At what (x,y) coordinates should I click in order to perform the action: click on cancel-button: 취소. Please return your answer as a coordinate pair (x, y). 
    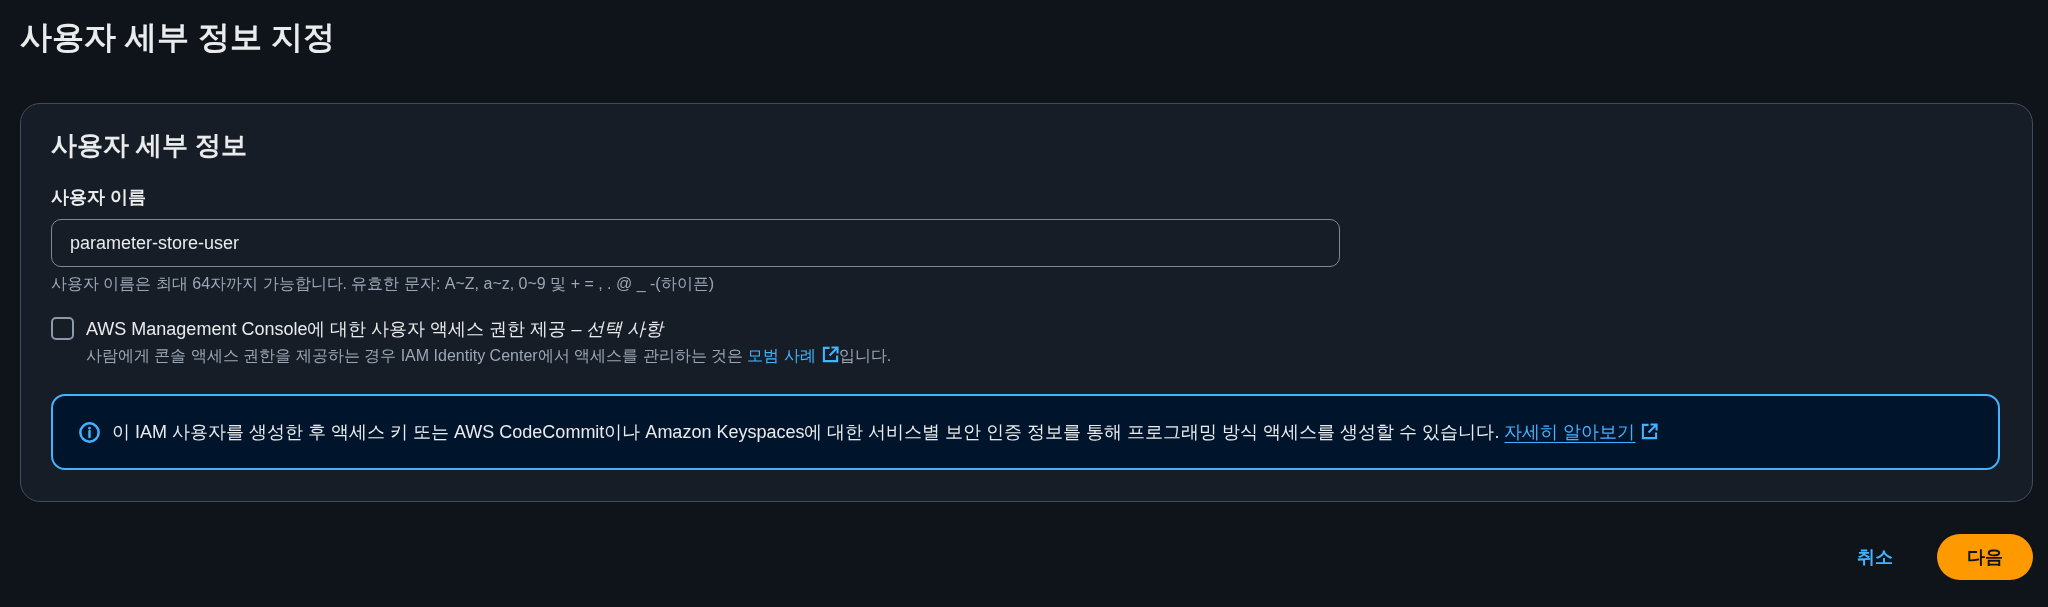
    Looking at the image, I should click on (1875, 557).